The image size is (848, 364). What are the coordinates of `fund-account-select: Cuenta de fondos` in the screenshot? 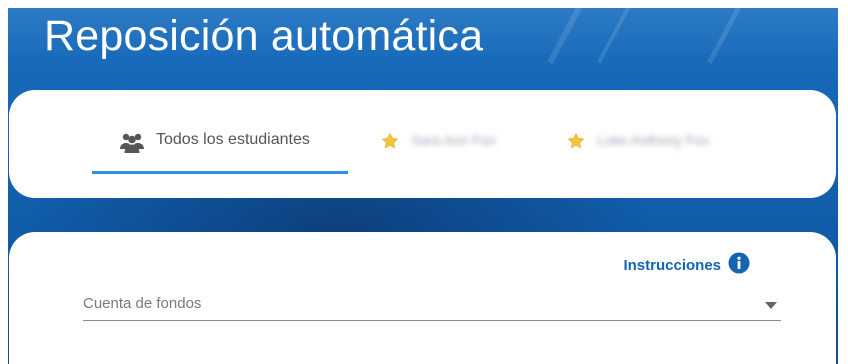 It's located at (432, 306).